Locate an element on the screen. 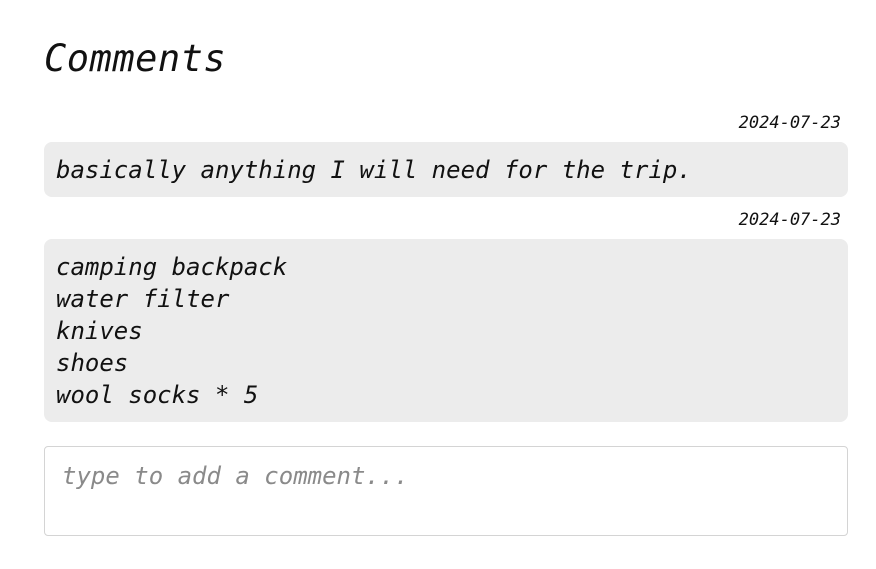  comment-input is located at coordinates (446, 491).